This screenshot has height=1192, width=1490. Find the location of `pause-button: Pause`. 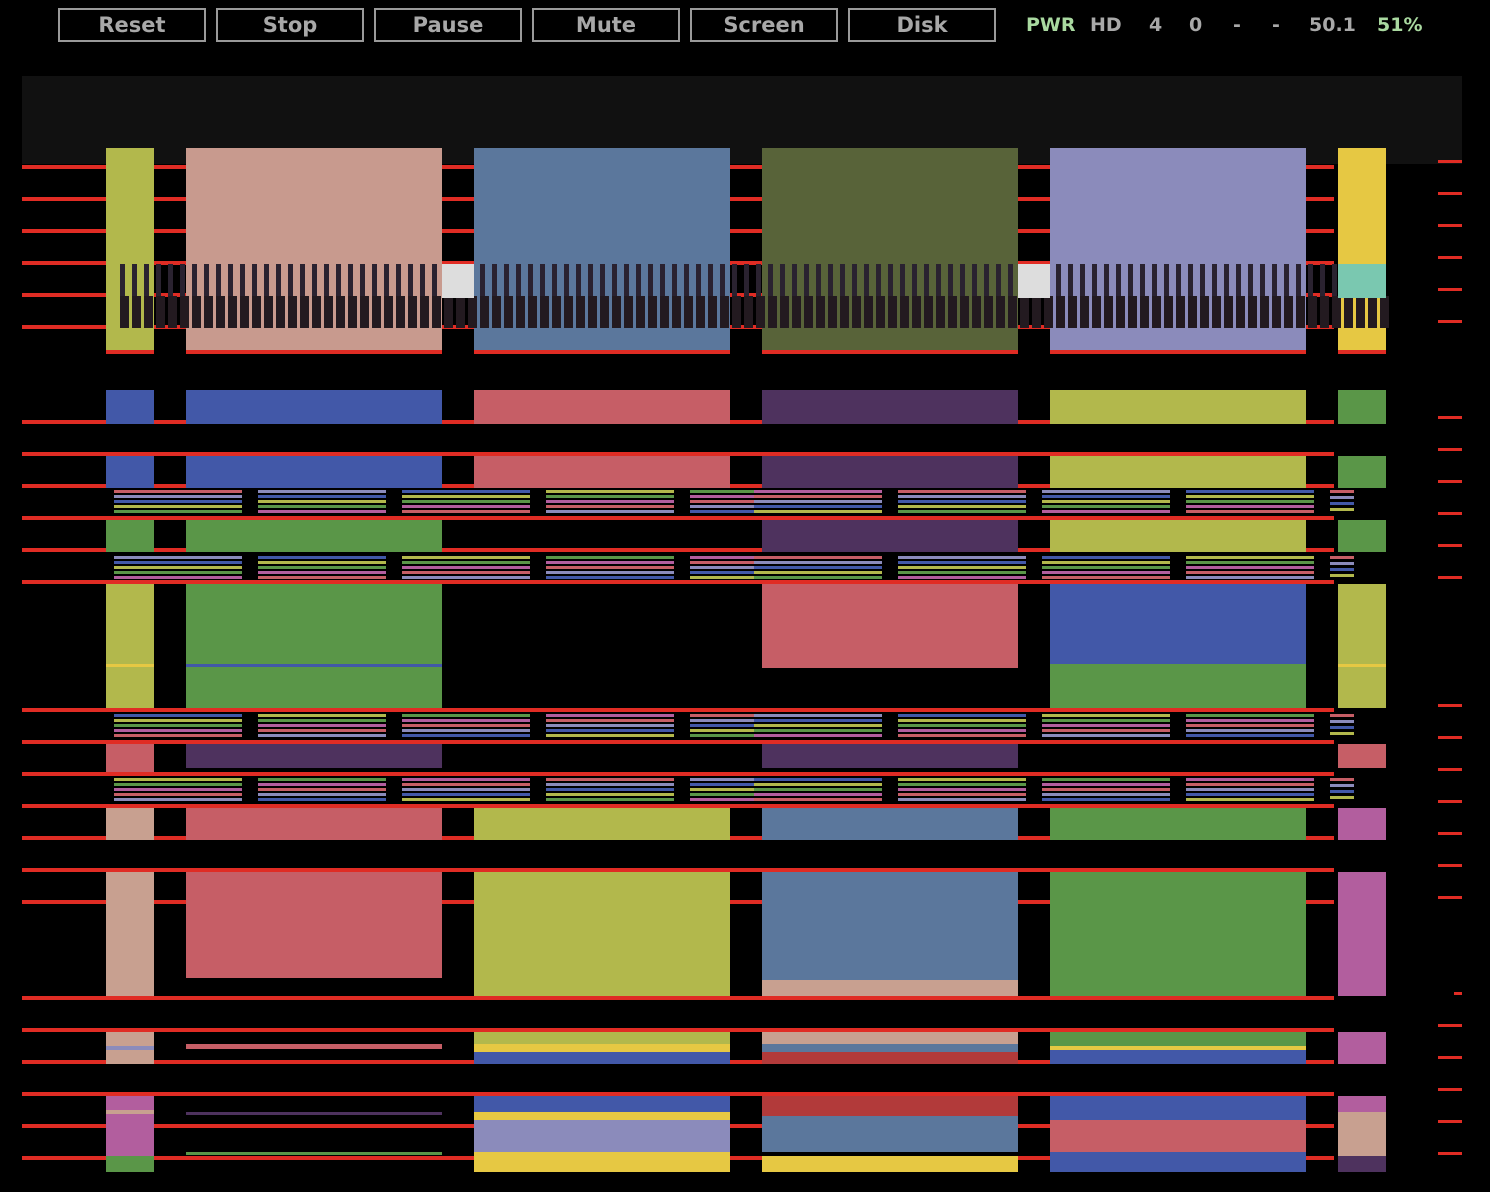

pause-button: Pause is located at coordinates (448, 25).